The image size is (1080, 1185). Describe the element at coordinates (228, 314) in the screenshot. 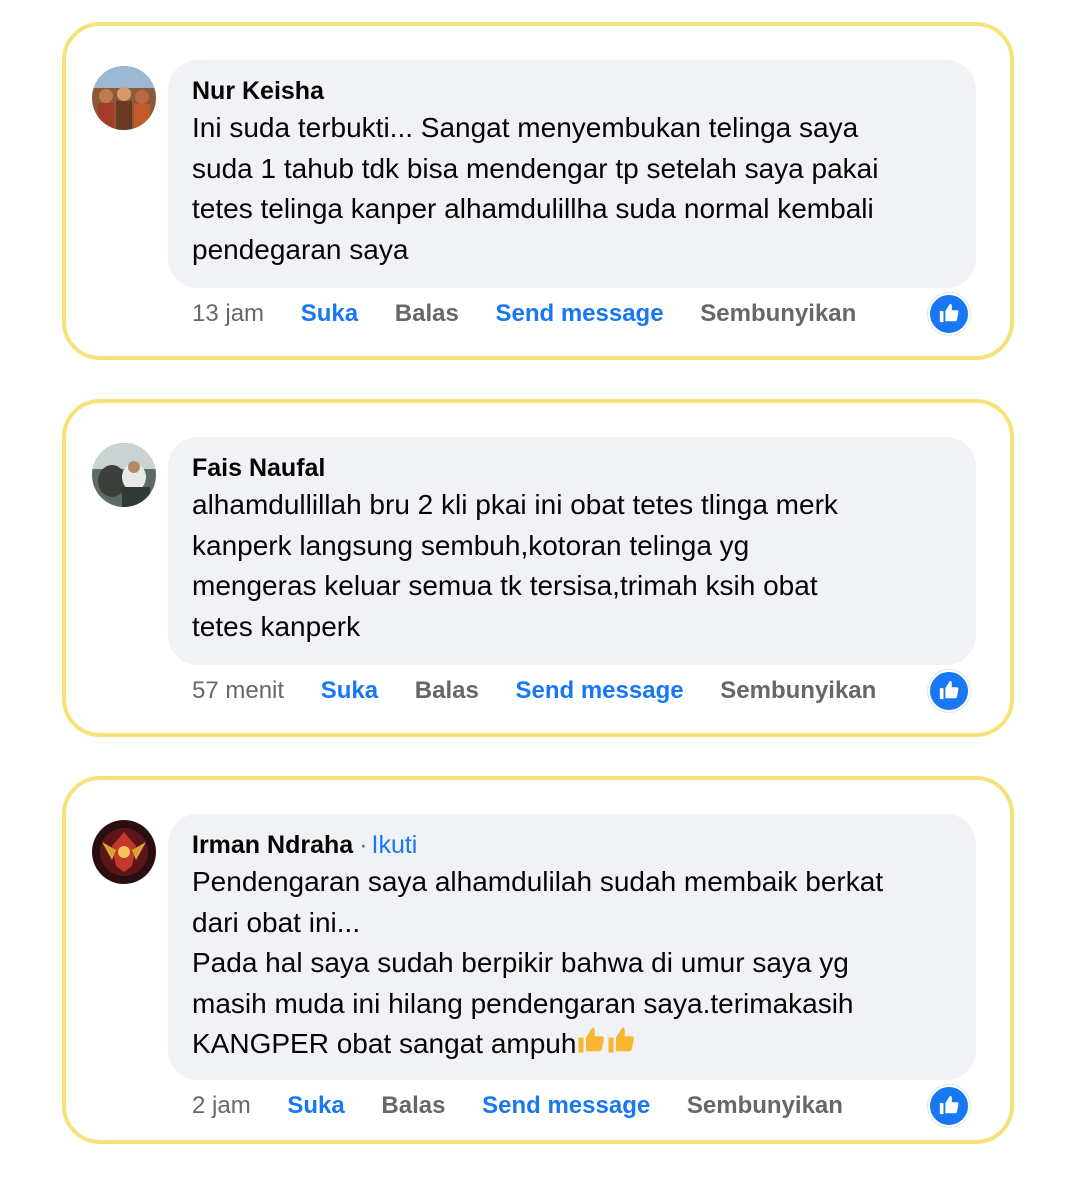

I see `comment-timestamp: 13 jam` at that location.